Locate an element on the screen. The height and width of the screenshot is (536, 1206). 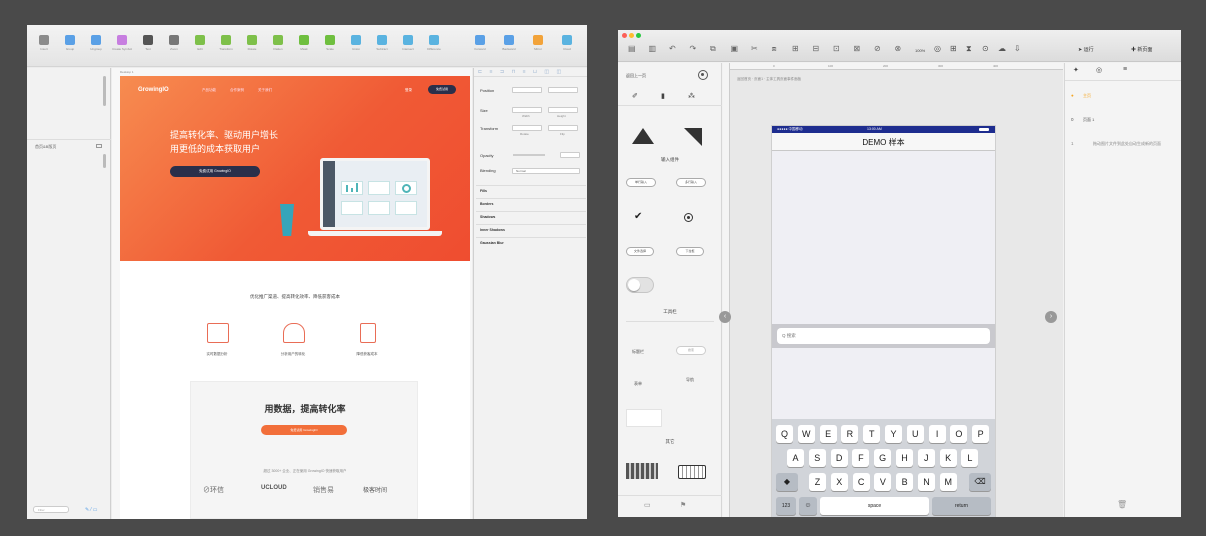
key-z: Z is located at coordinates (817, 482).